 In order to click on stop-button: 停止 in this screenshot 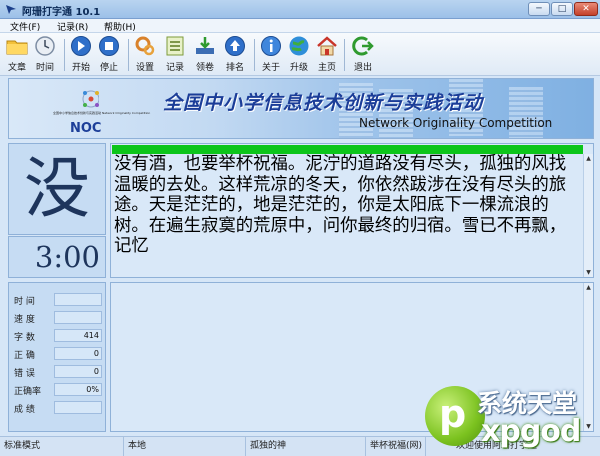, I will do `click(109, 55)`.